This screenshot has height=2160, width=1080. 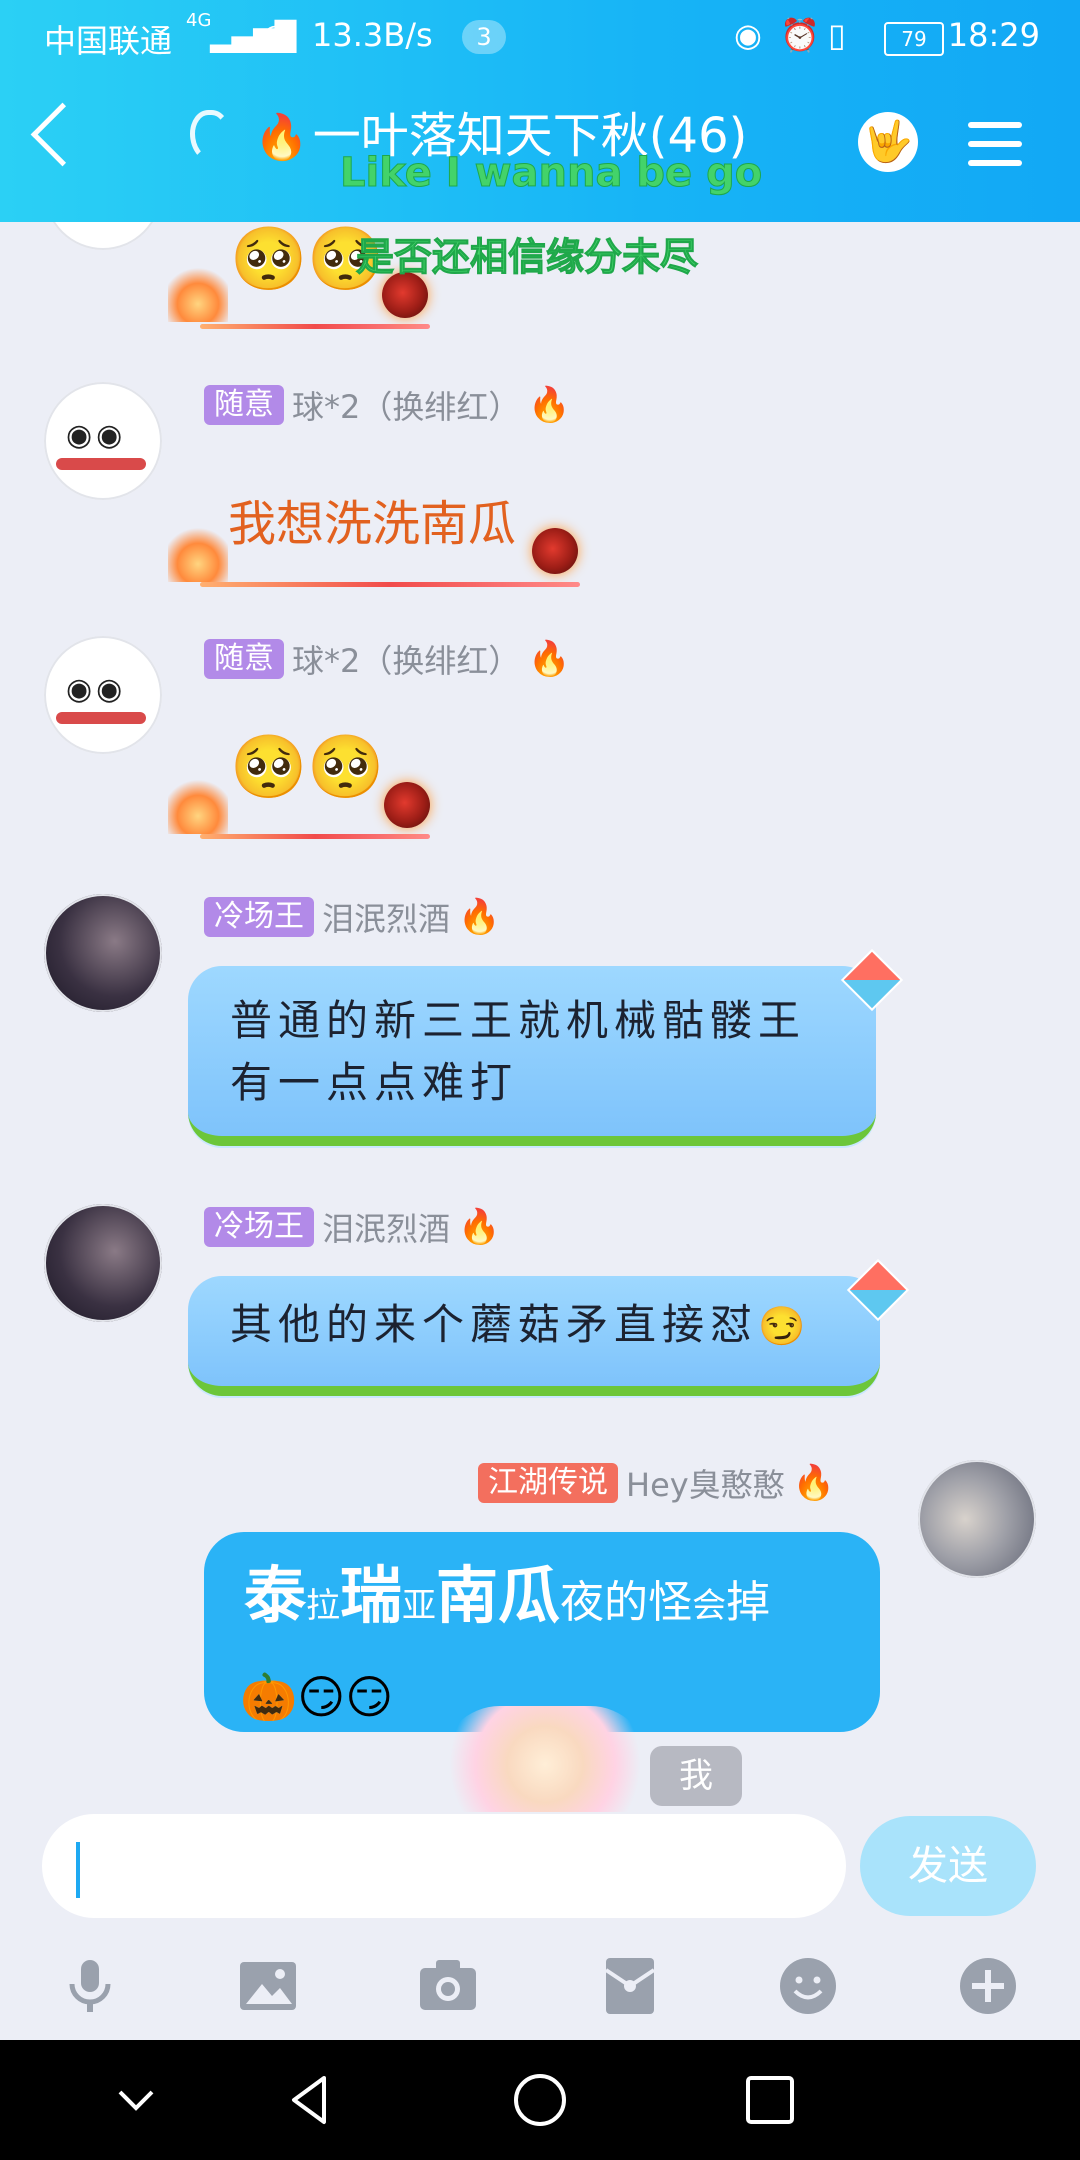 What do you see at coordinates (785, 1326) in the screenshot?
I see `smirk-emoji: 😏` at bounding box center [785, 1326].